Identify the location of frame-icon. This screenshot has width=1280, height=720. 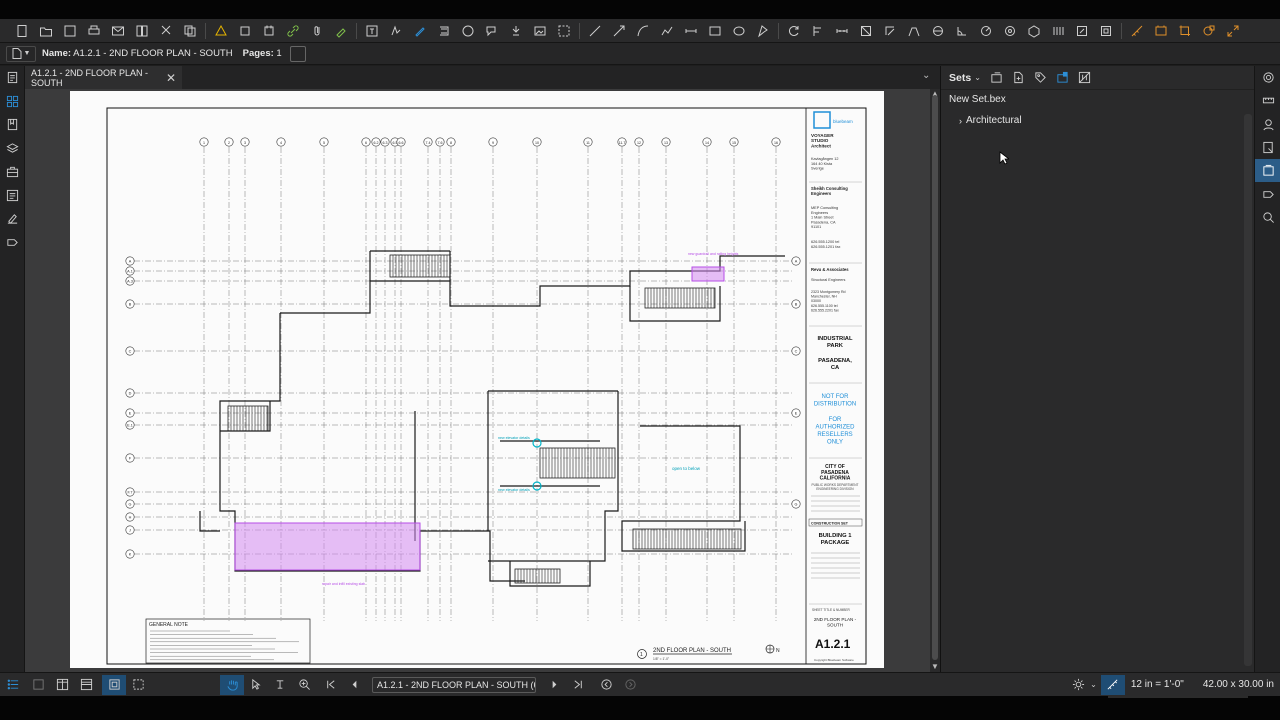
(1161, 31).